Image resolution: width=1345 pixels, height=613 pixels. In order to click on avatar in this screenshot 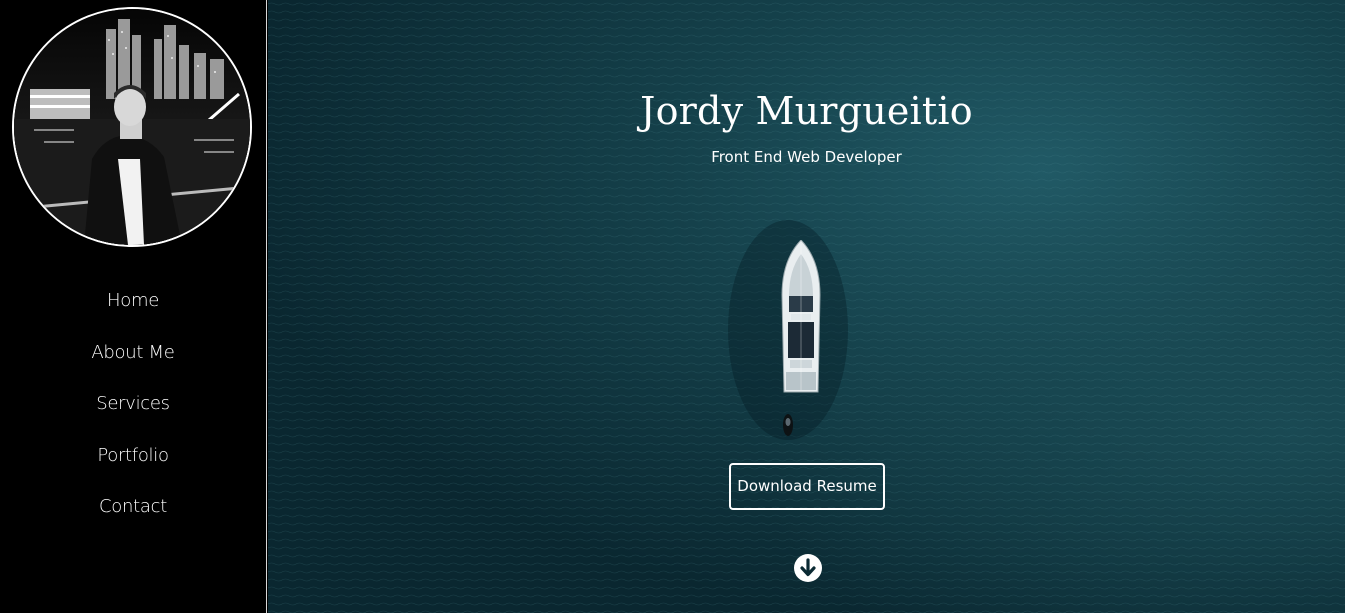, I will do `click(132, 127)`.